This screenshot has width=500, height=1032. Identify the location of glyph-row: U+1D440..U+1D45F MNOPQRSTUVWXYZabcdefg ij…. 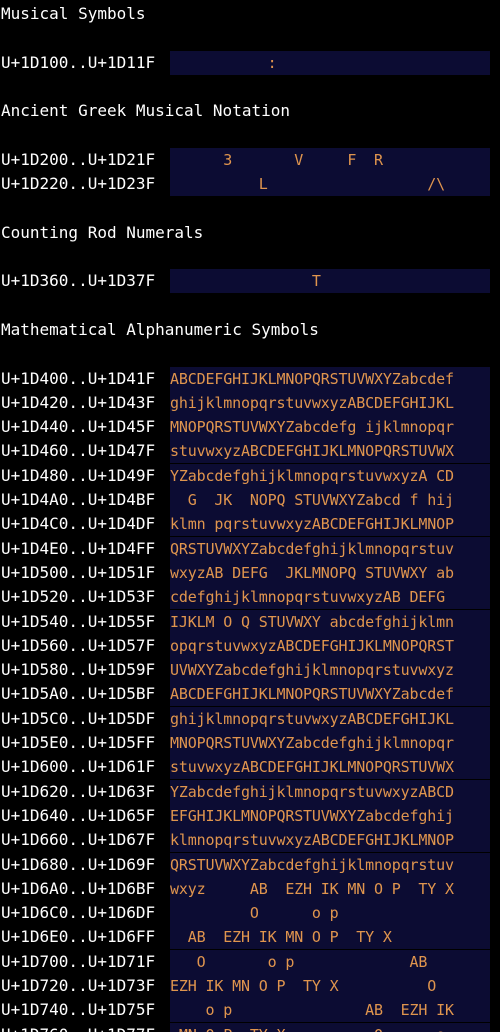
(250, 427).